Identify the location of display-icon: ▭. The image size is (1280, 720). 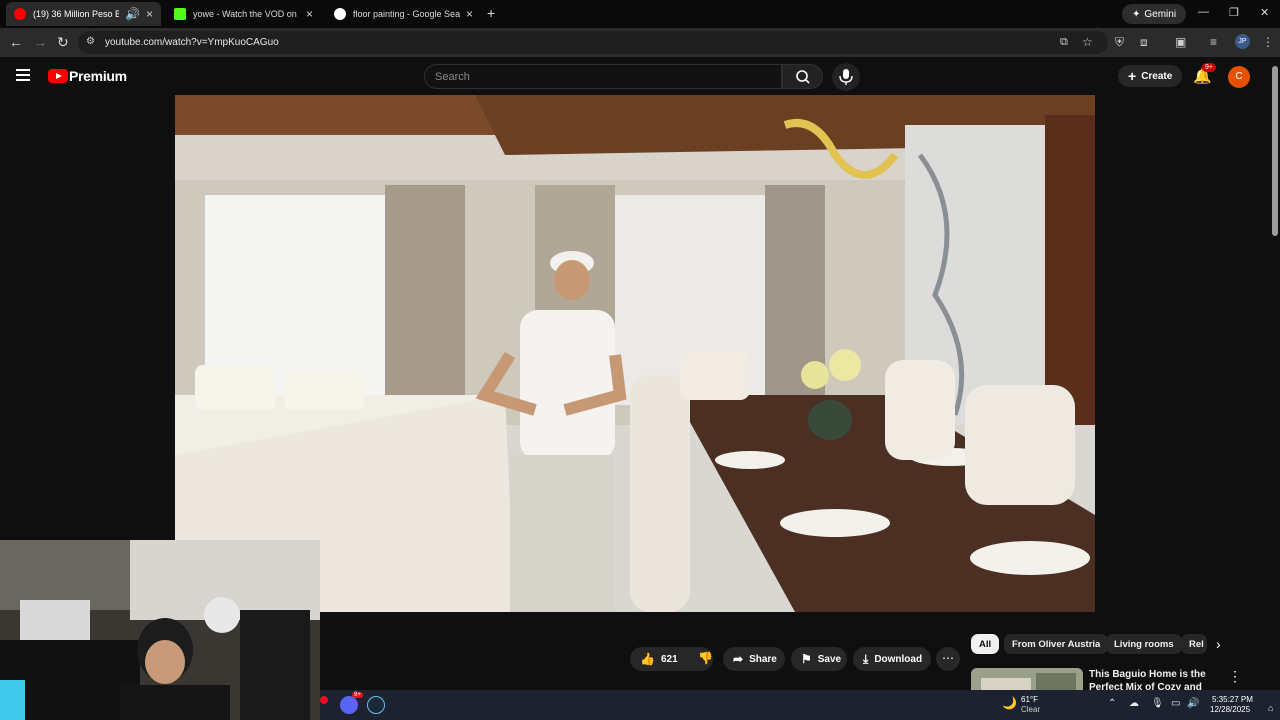
(1175, 703).